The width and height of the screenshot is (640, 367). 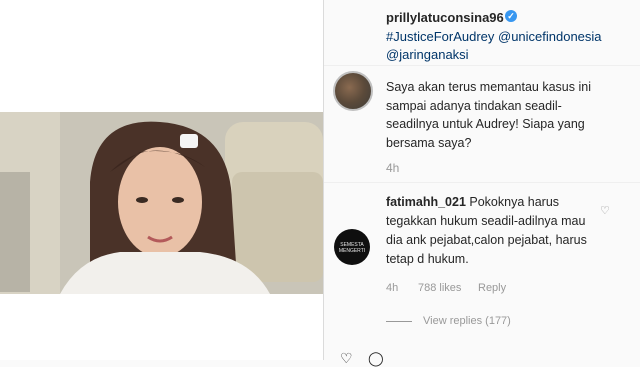 I want to click on caption-avatar, so click(x=353, y=91).